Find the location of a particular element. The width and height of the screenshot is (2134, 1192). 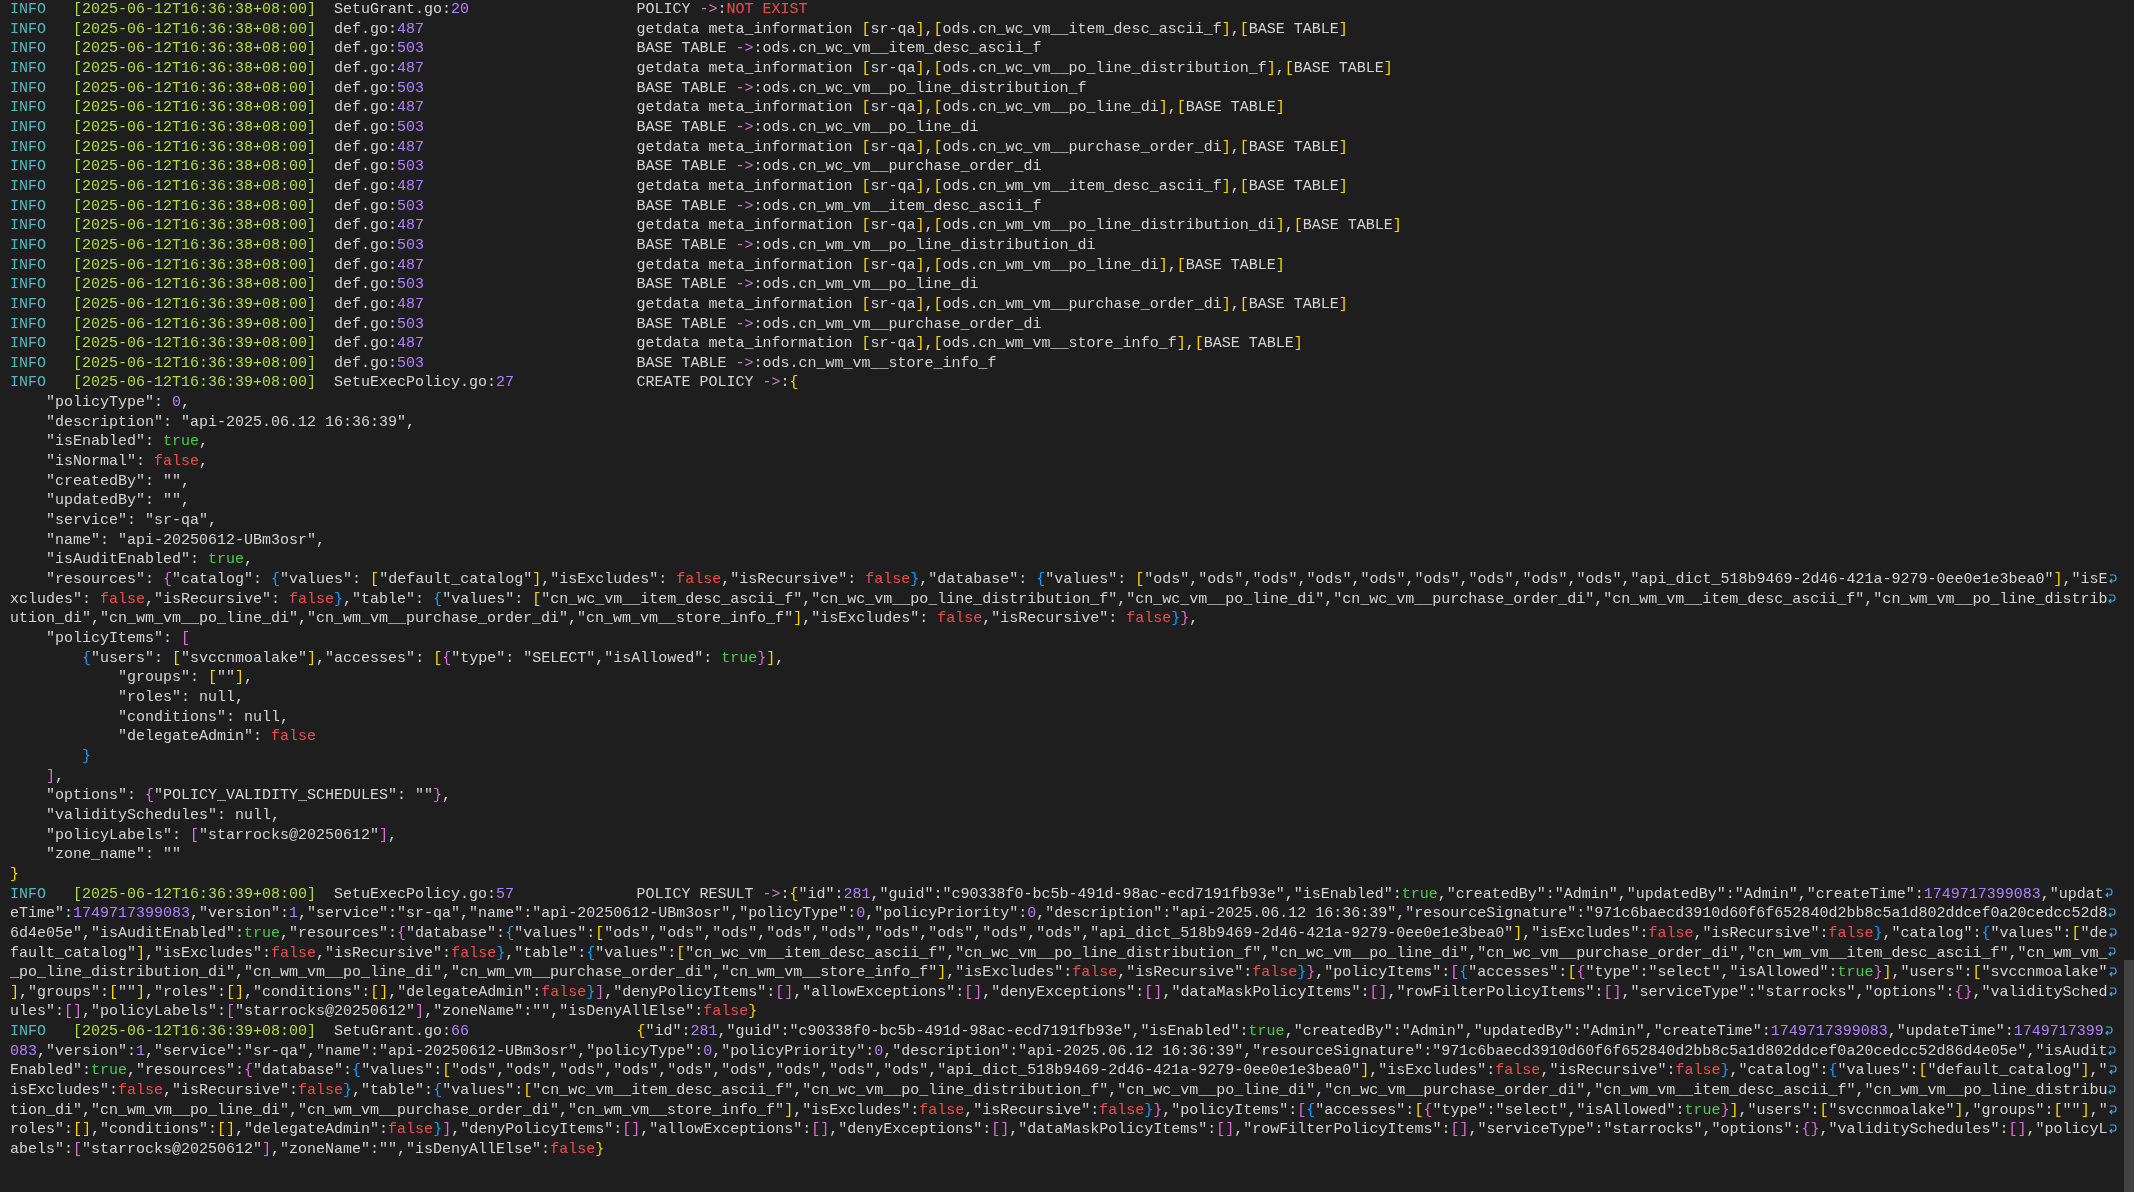

log-text: ules":[],"policyLabels":["starrocks@20250612"],"zoneName":"","isDenyAllElse":false} is located at coordinates (384, 1012).